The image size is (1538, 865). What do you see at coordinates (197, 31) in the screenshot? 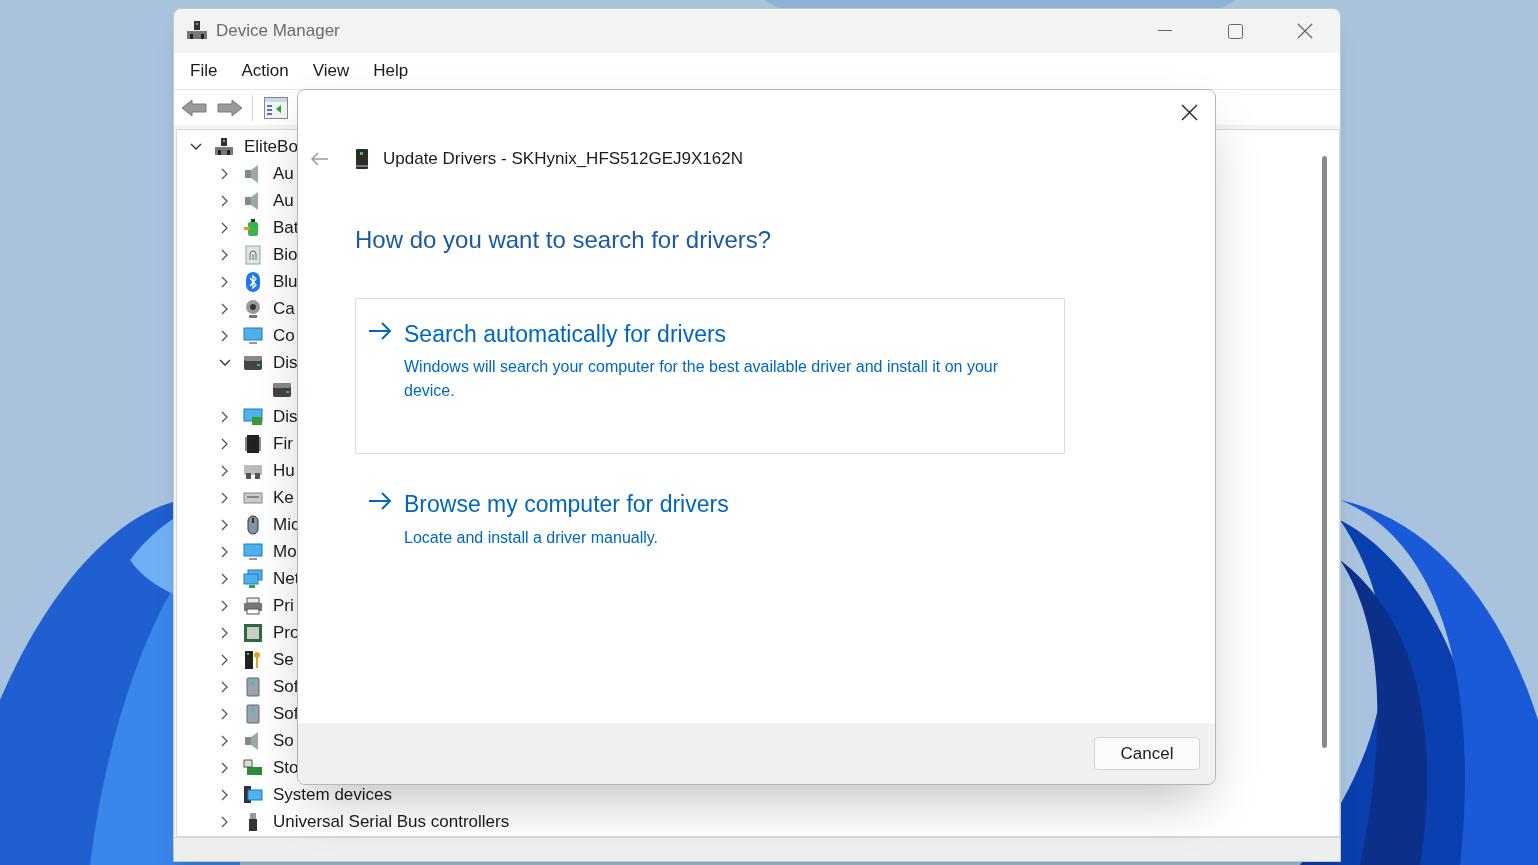
I see `app-icon` at bounding box center [197, 31].